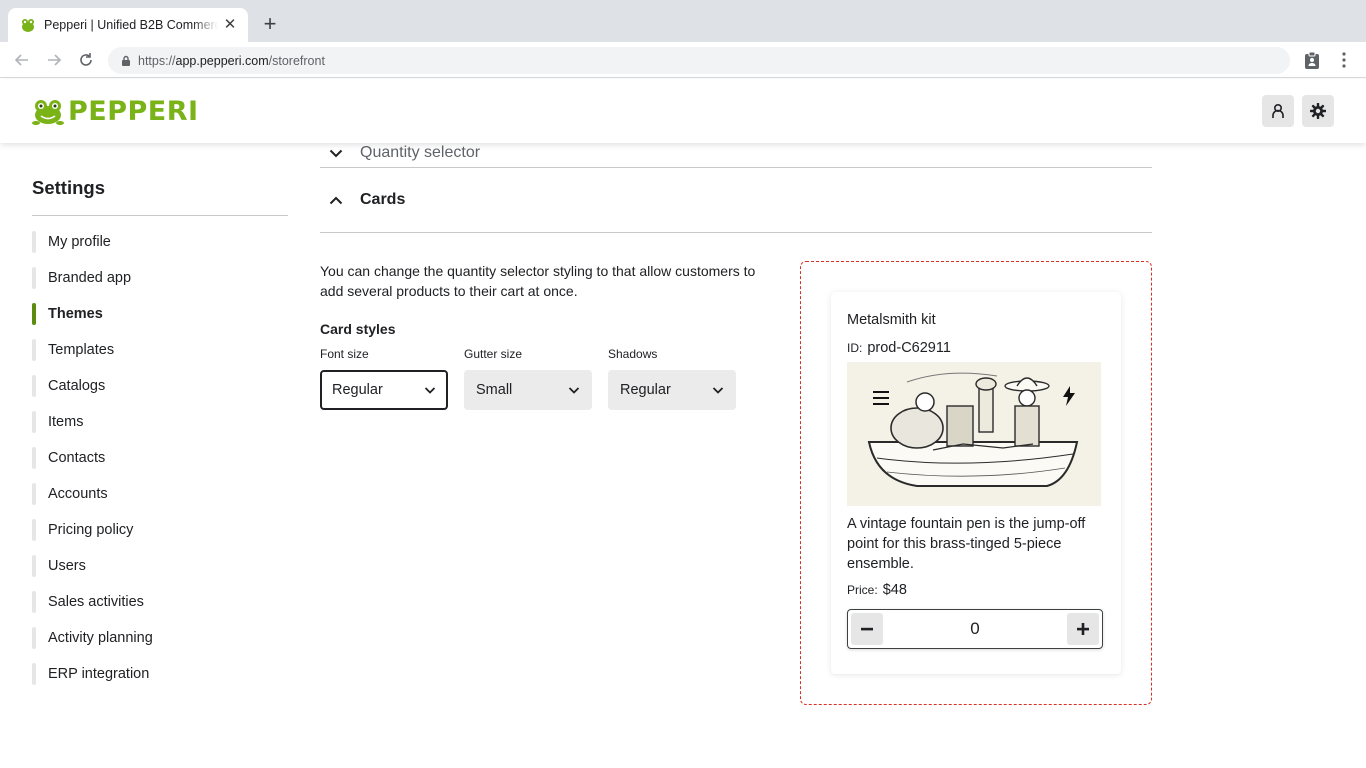 The image size is (1366, 768). What do you see at coordinates (420, 152) in the screenshot?
I see `quantity-selector-label: Quantity selector` at bounding box center [420, 152].